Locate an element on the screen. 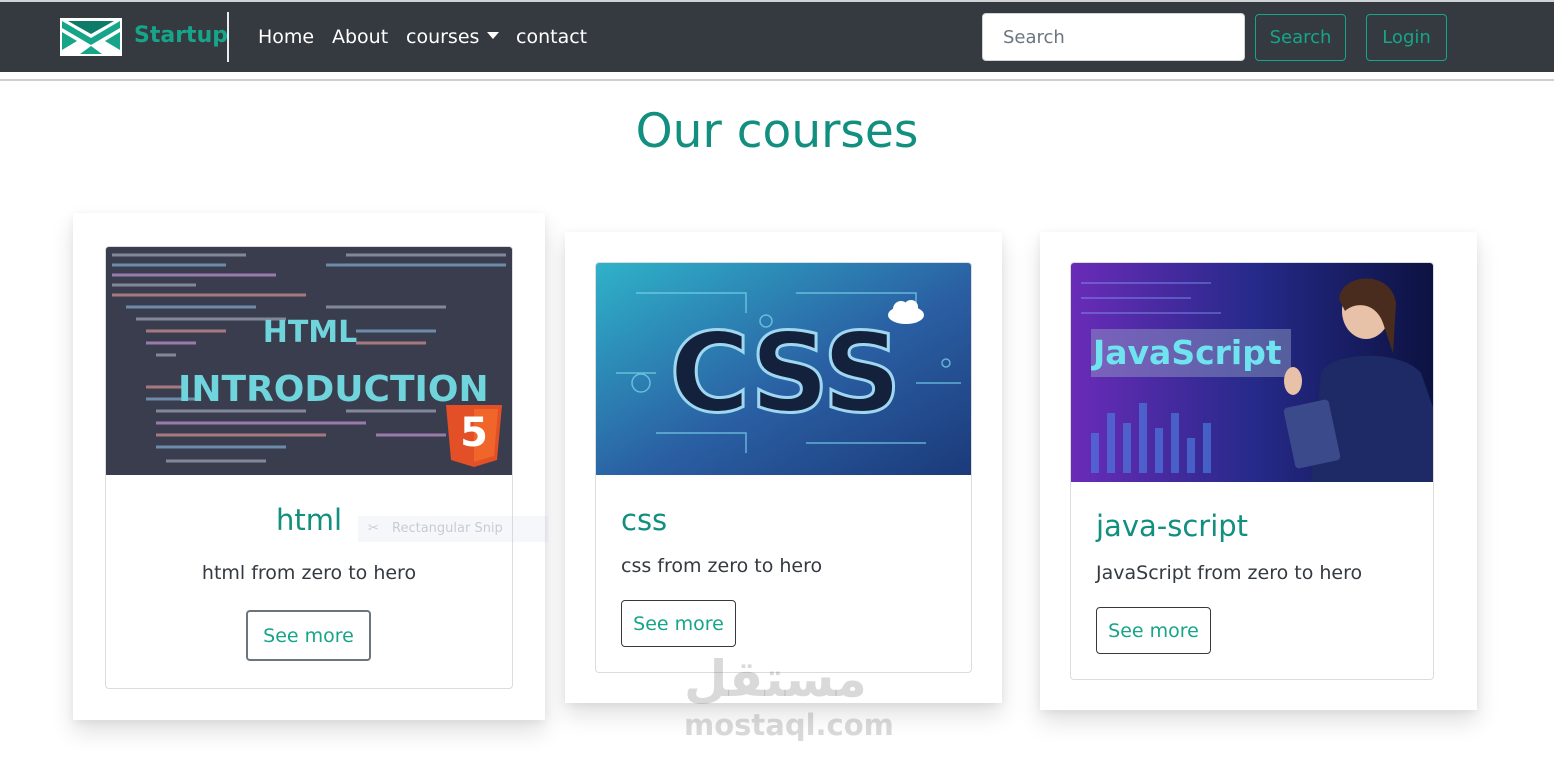  nav-link-home: Home is located at coordinates (286, 37).